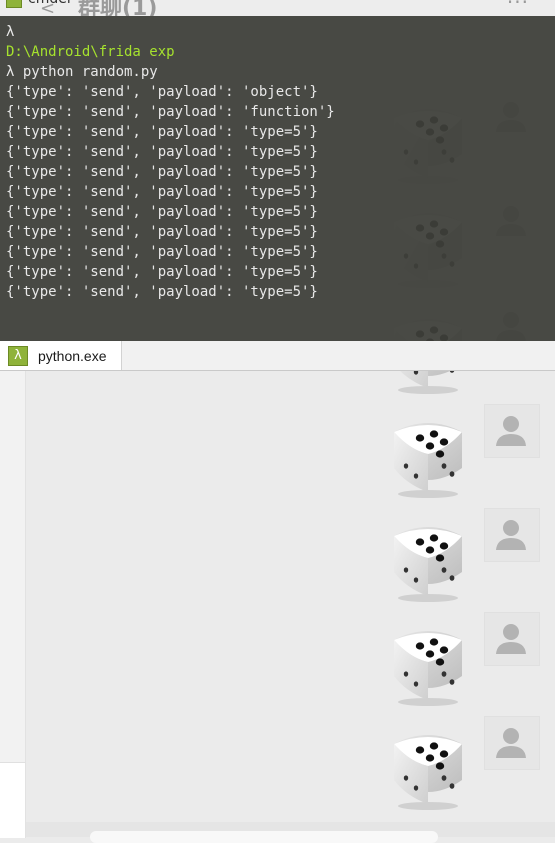 The height and width of the screenshot is (843, 555). What do you see at coordinates (277, 356) in the screenshot?
I see `terminal-tab-bar: λ python.exe` at bounding box center [277, 356].